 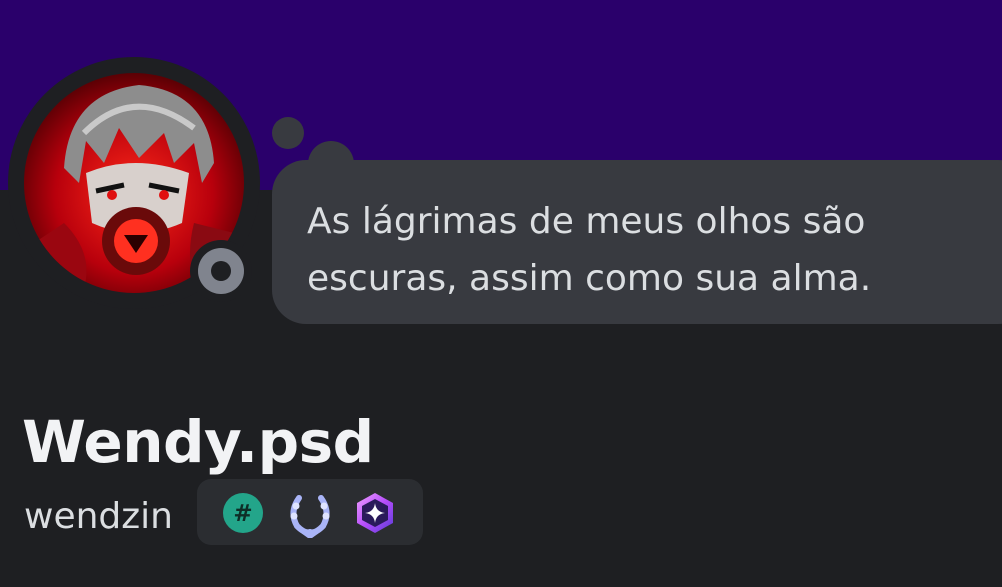 What do you see at coordinates (98, 517) in the screenshot?
I see `username: wendzin` at bounding box center [98, 517].